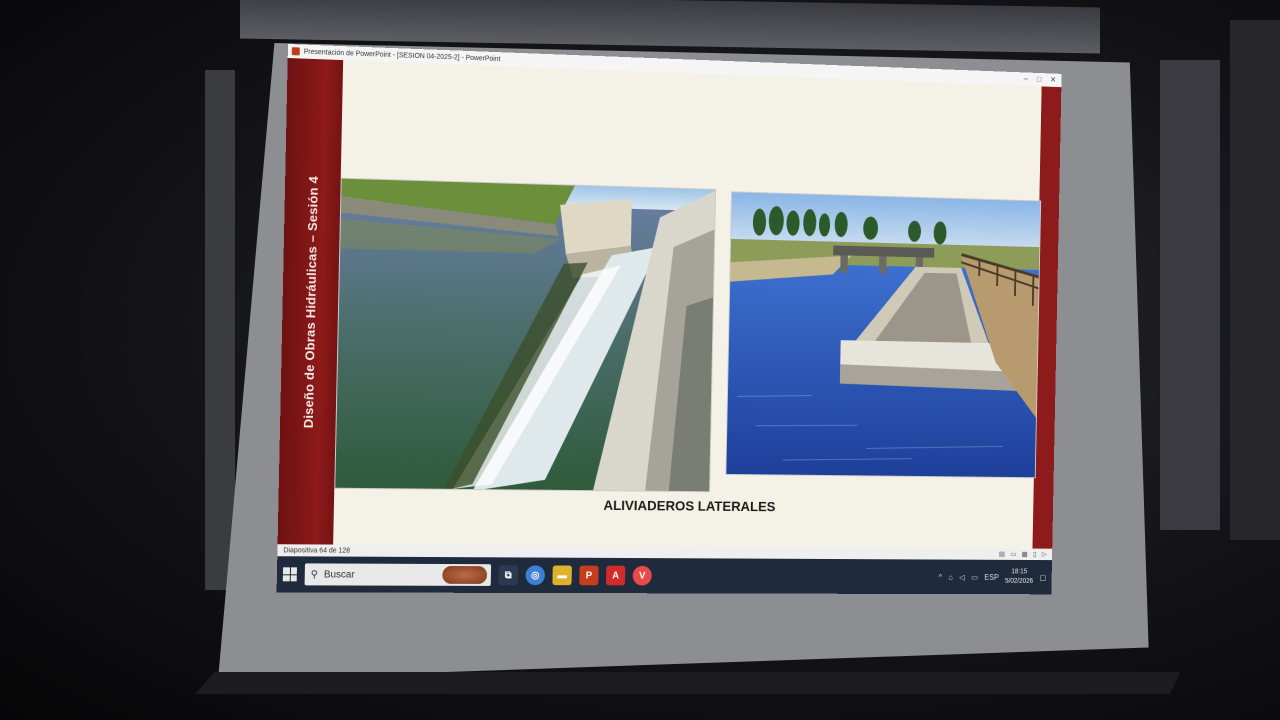 This screenshot has width=1280, height=720. What do you see at coordinates (1190, 295) in the screenshot?
I see `wall-panel-right` at bounding box center [1190, 295].